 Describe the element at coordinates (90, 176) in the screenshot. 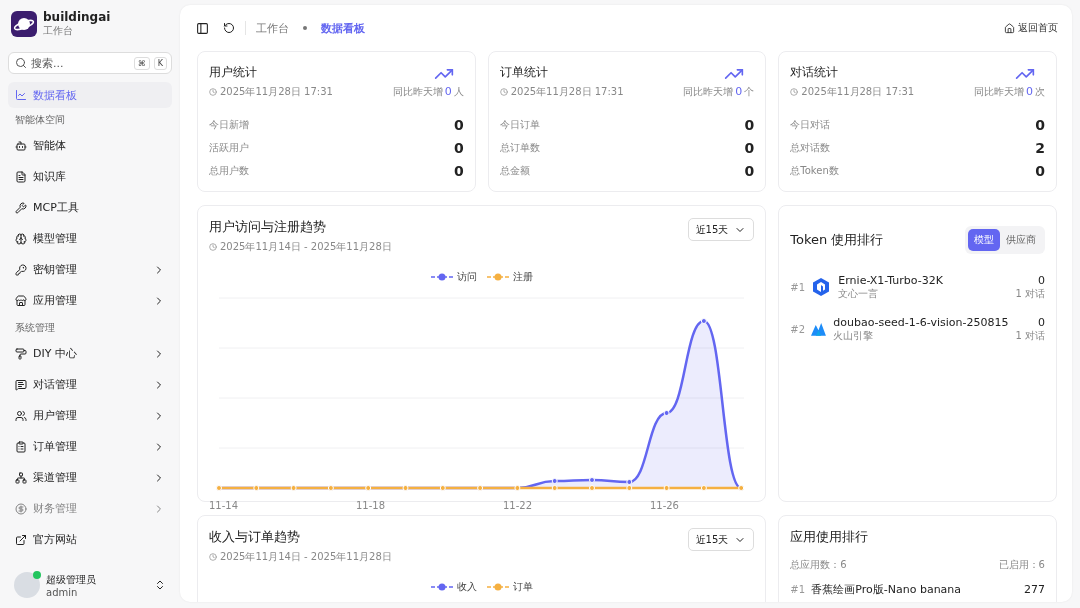

I see `nav-item: 知识库` at that location.